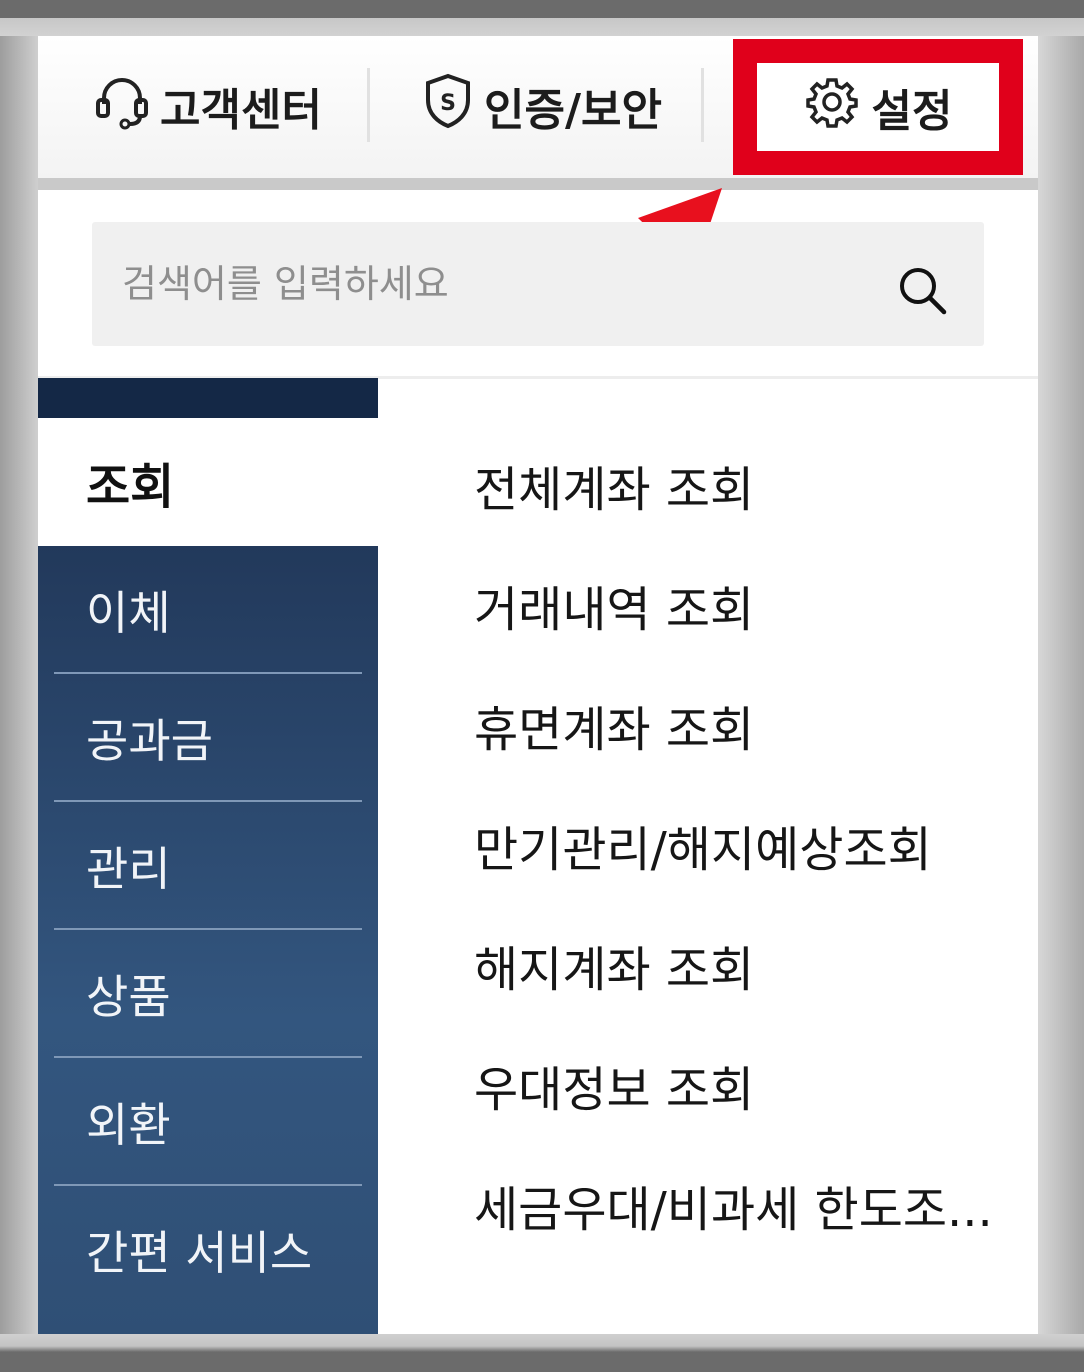  What do you see at coordinates (208, 398) in the screenshot?
I see `nav-top-bar` at bounding box center [208, 398].